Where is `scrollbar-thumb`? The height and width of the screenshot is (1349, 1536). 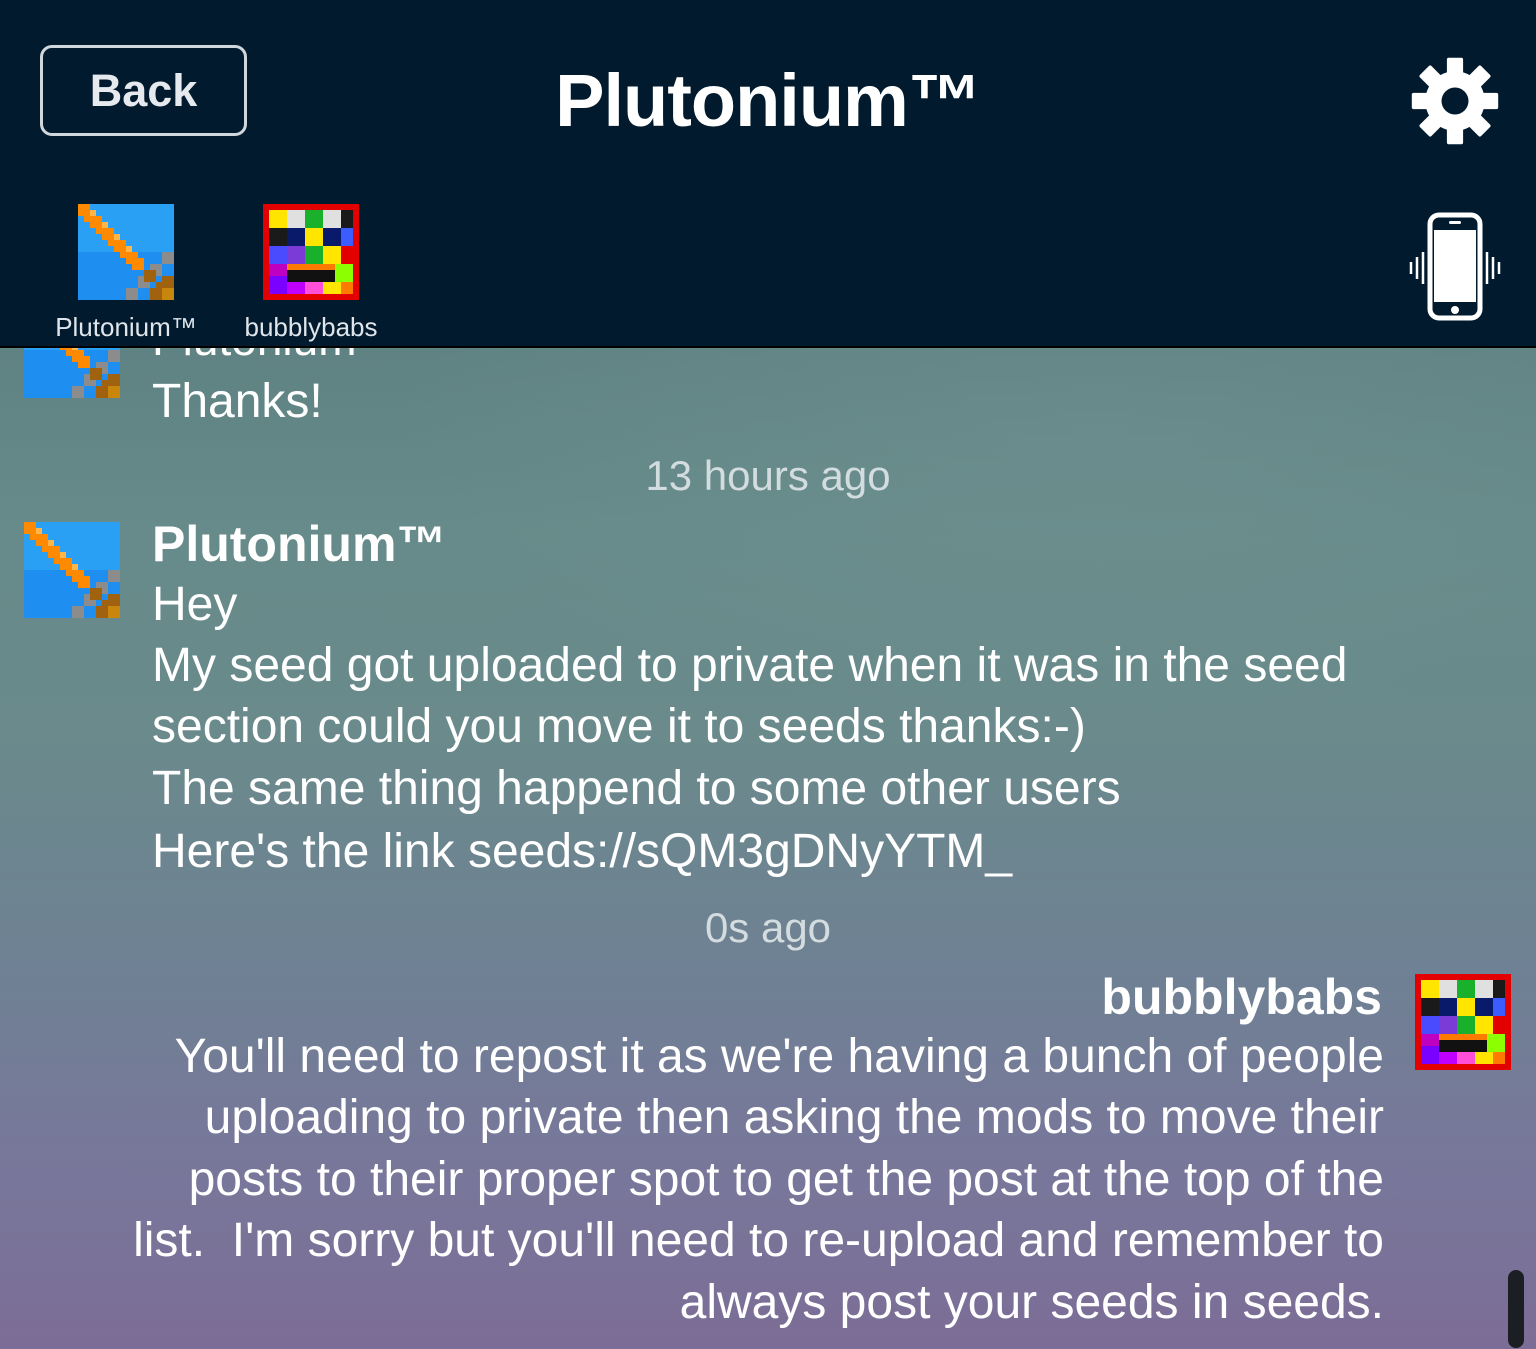
scrollbar-thumb is located at coordinates (1516, 1309).